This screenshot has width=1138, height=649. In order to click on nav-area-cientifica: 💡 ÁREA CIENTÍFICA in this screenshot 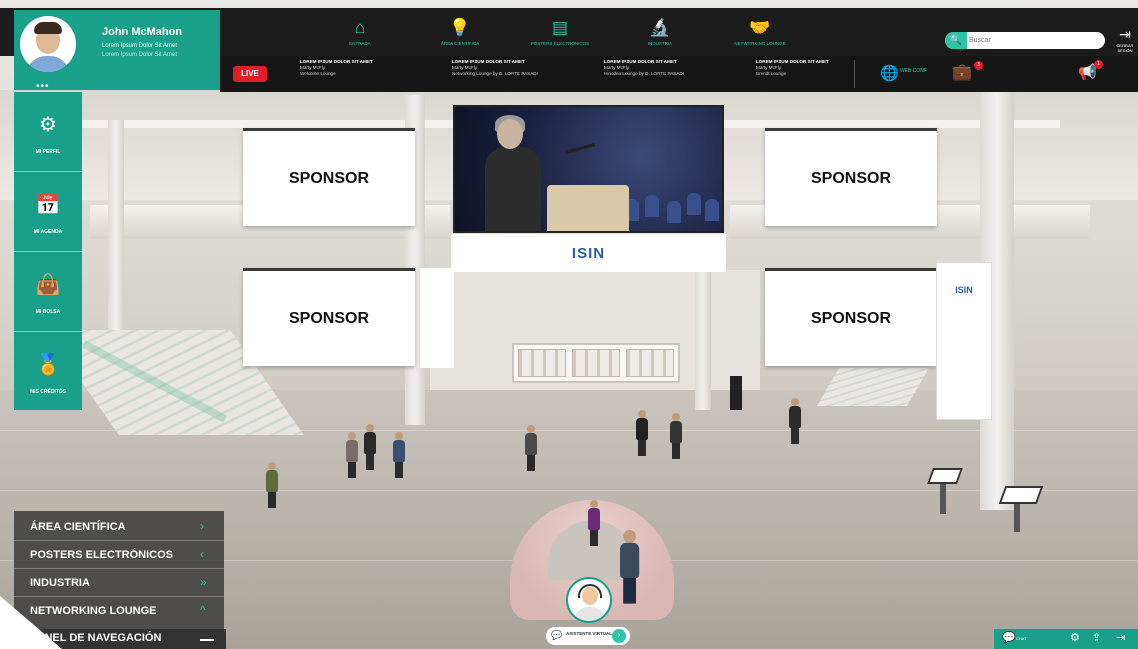, I will do `click(460, 32)`.